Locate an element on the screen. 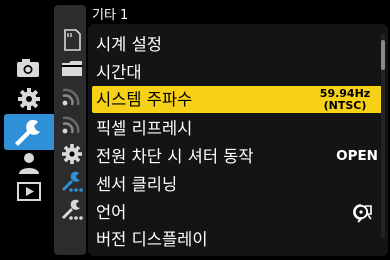  menu-item-shutter-at-power-off: 전원 차단 시 셔터 동작 OPEN is located at coordinates (238, 156).